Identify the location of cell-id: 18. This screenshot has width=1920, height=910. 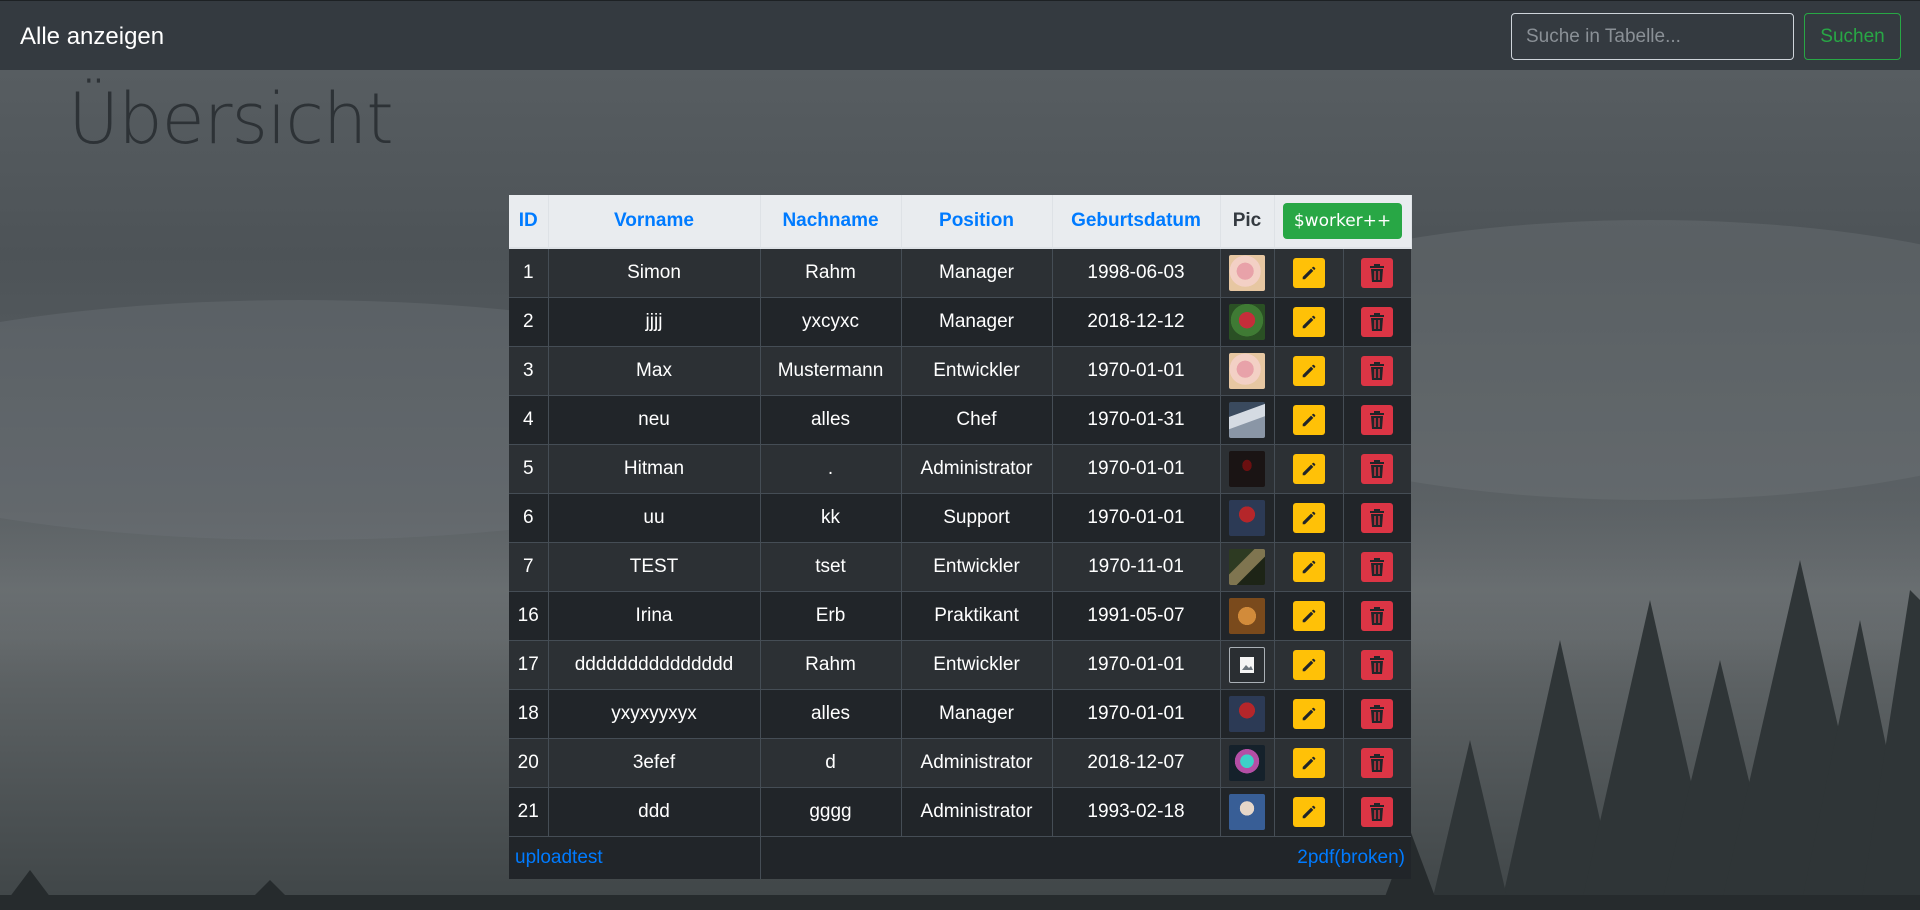
(529, 714).